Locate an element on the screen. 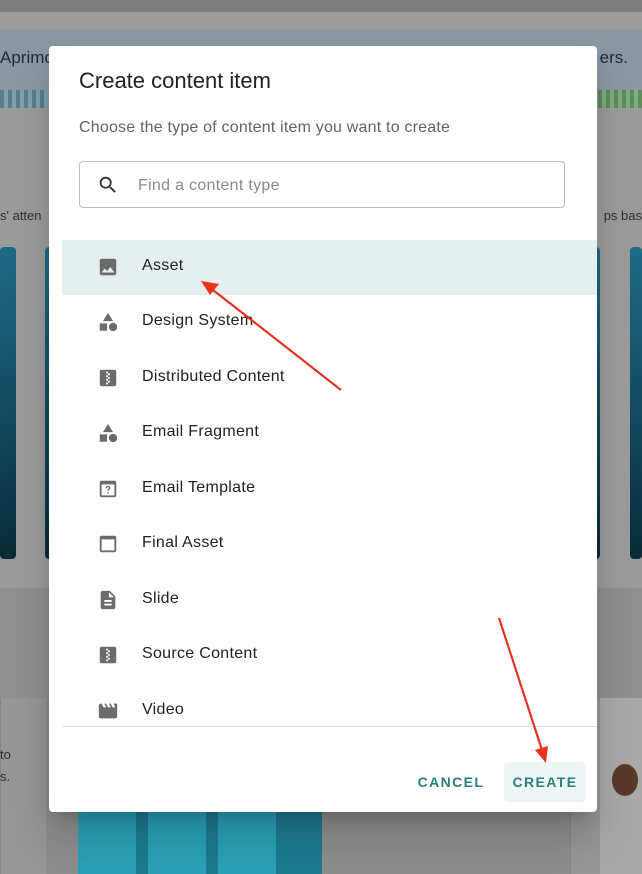 The height and width of the screenshot is (874, 642). list-item-slide: Slide is located at coordinates (329, 600).